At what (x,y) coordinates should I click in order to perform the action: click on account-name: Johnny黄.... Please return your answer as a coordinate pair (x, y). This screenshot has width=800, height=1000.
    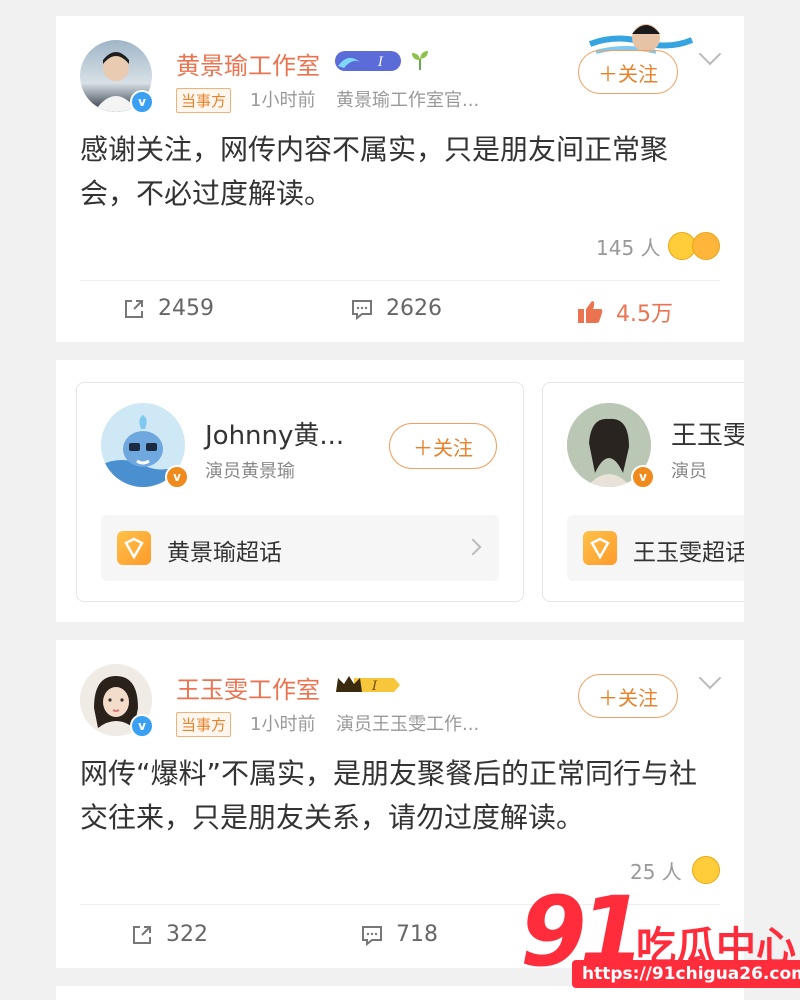
    Looking at the image, I should click on (274, 433).